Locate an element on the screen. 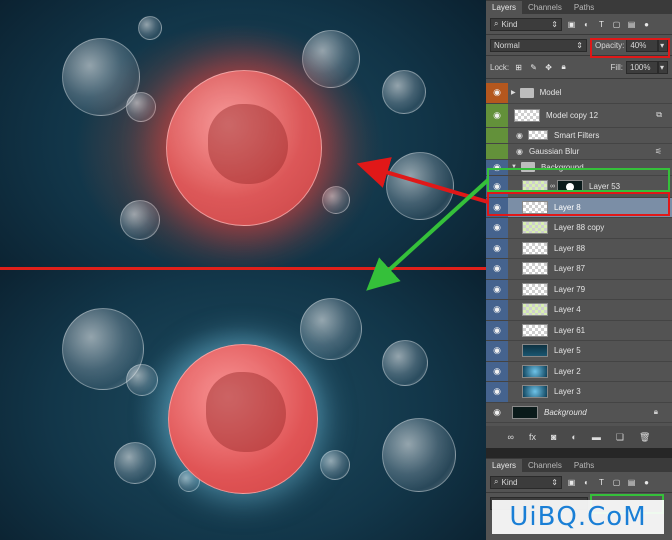  new-layer-icon: ❏ is located at coordinates (620, 437).